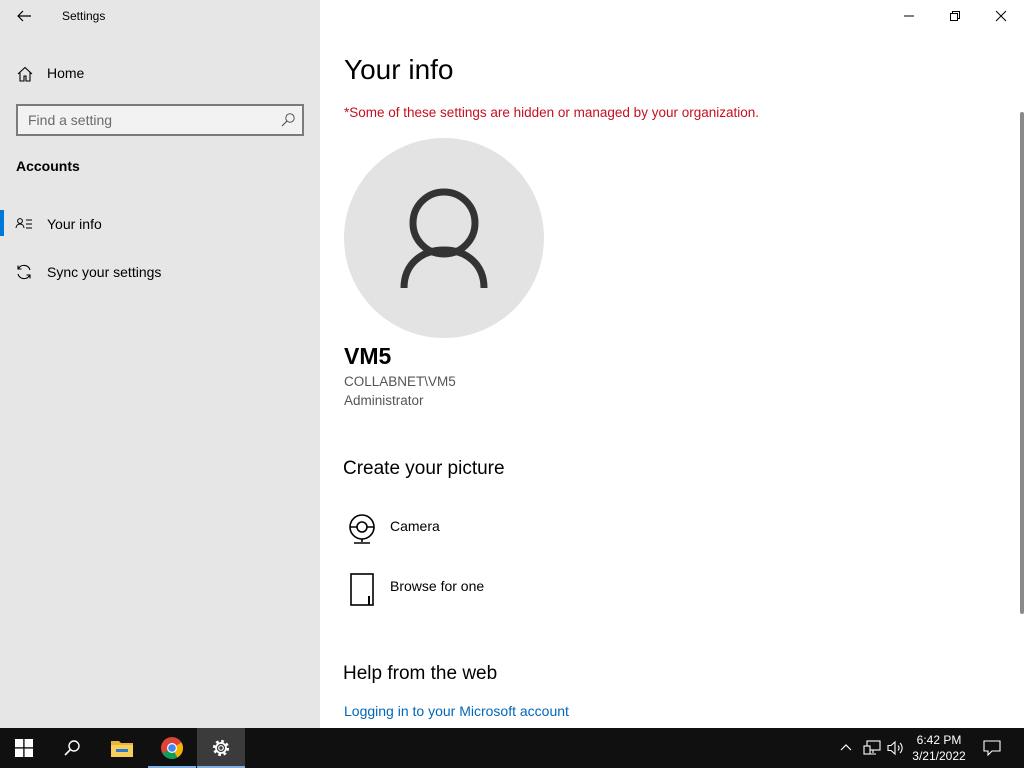  I want to click on minimize-button, so click(909, 16).